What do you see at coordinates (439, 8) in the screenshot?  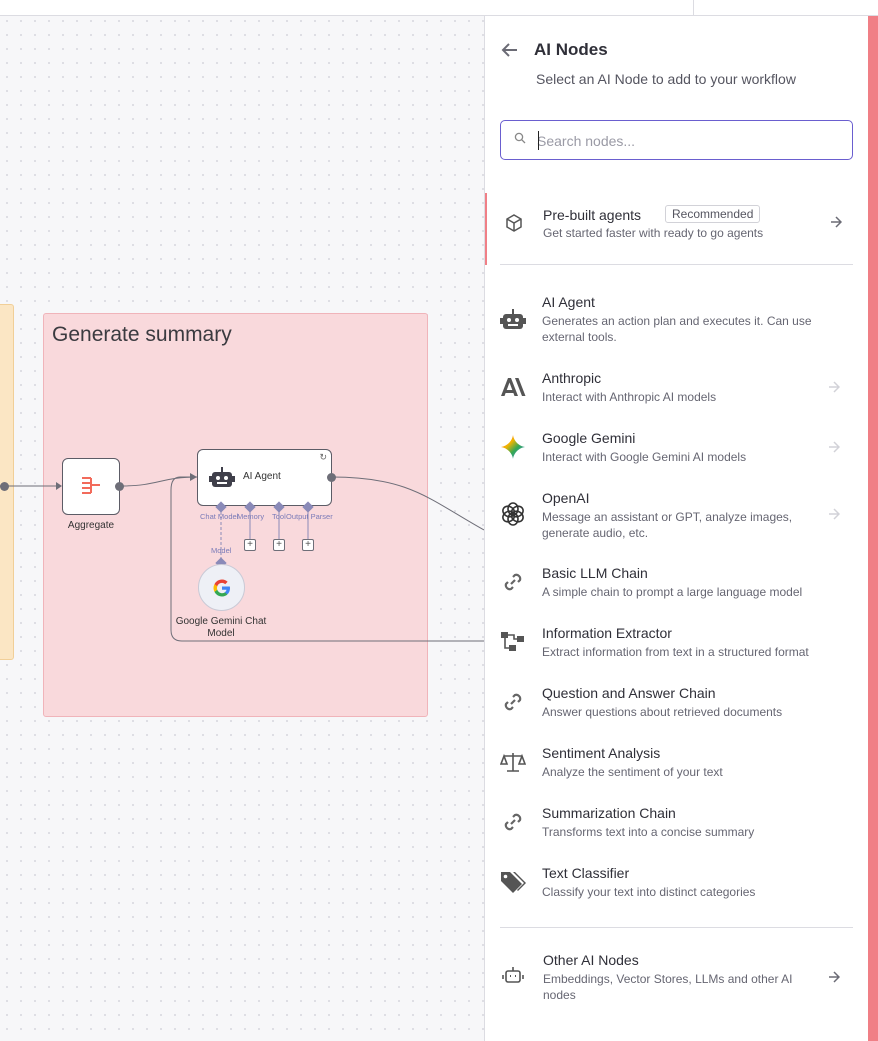 I see `top-bar` at bounding box center [439, 8].